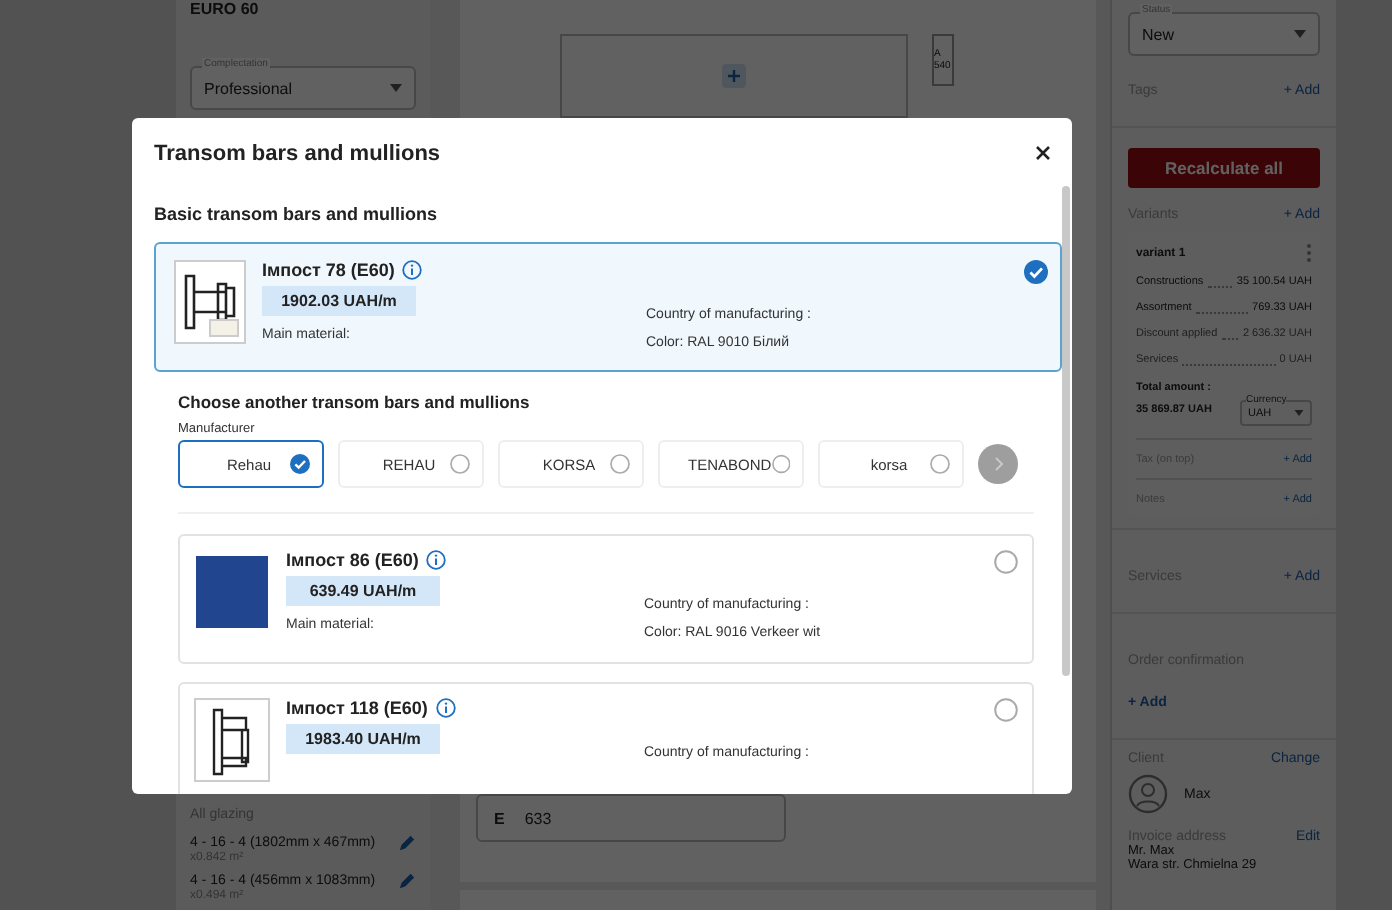 The image size is (1392, 910). I want to click on recalculate-button: Recalculate all, so click(1224, 168).